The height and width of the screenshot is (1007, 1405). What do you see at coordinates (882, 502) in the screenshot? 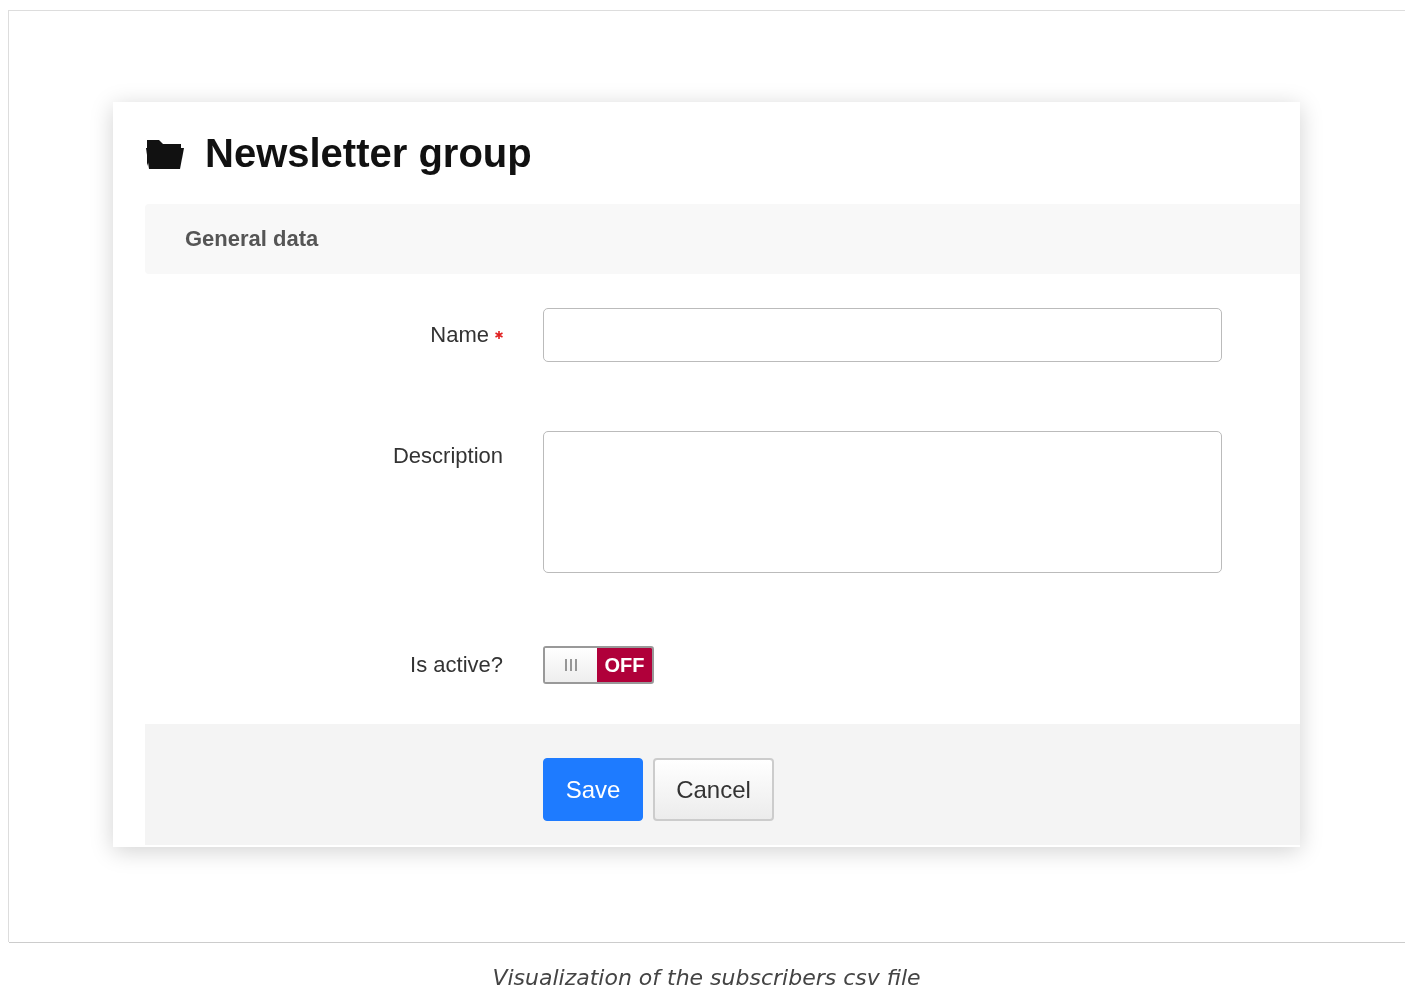
I see `description-field` at bounding box center [882, 502].